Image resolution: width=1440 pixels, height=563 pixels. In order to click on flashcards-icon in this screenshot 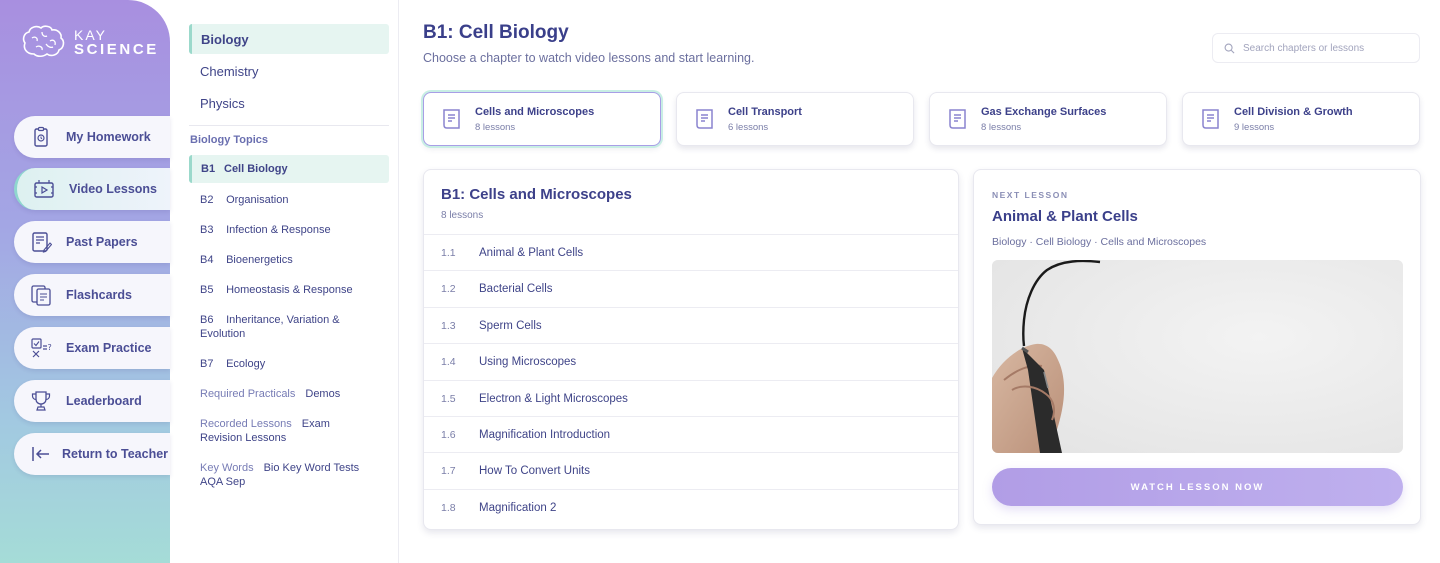, I will do `click(41, 295)`.